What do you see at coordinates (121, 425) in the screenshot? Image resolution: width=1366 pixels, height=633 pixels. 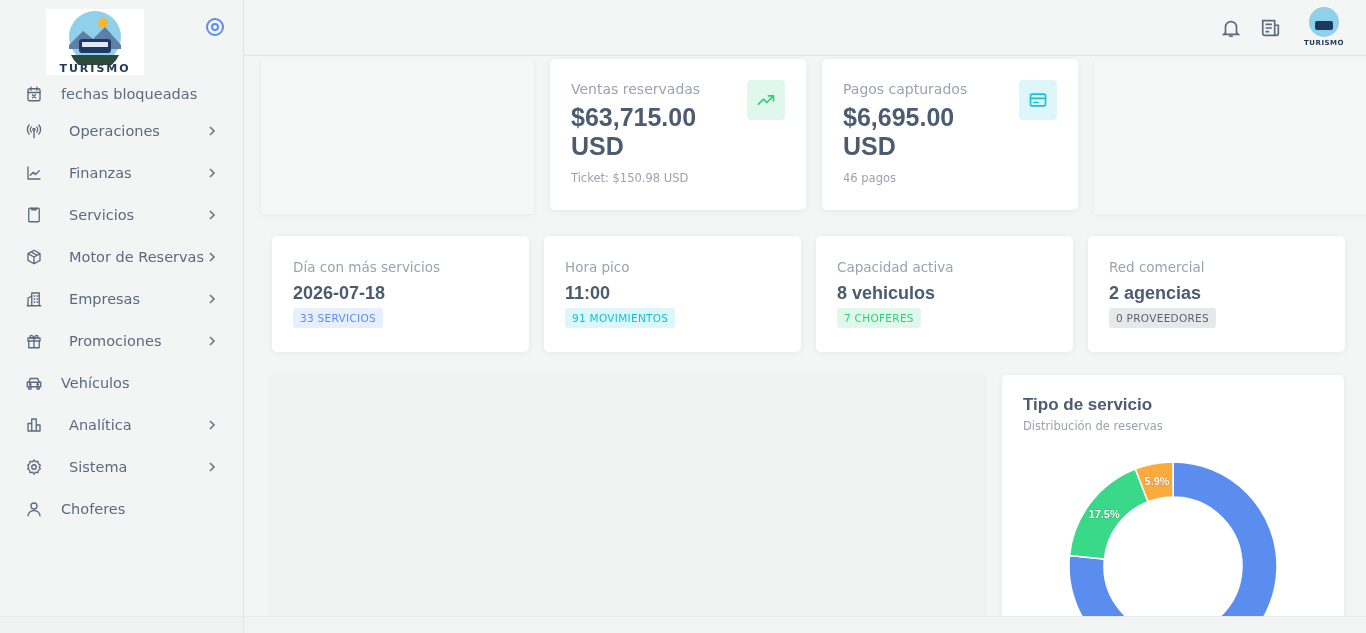 I see `sidebar-item: Analítica` at bounding box center [121, 425].